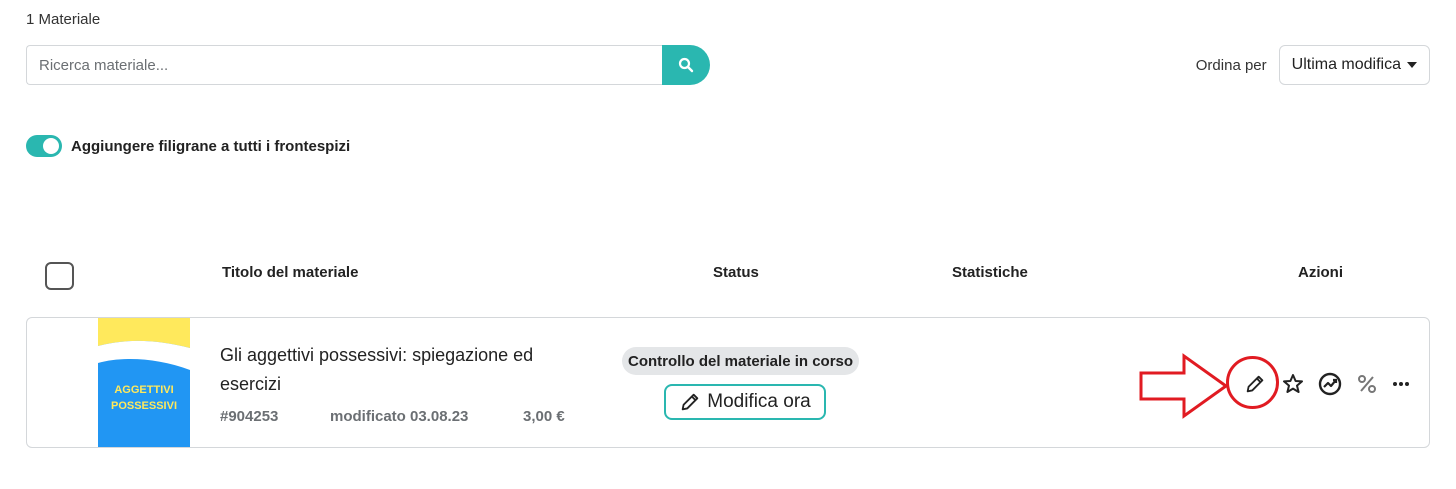  What do you see at coordinates (1320, 272) in the screenshot?
I see `column-actions: Azioni` at bounding box center [1320, 272].